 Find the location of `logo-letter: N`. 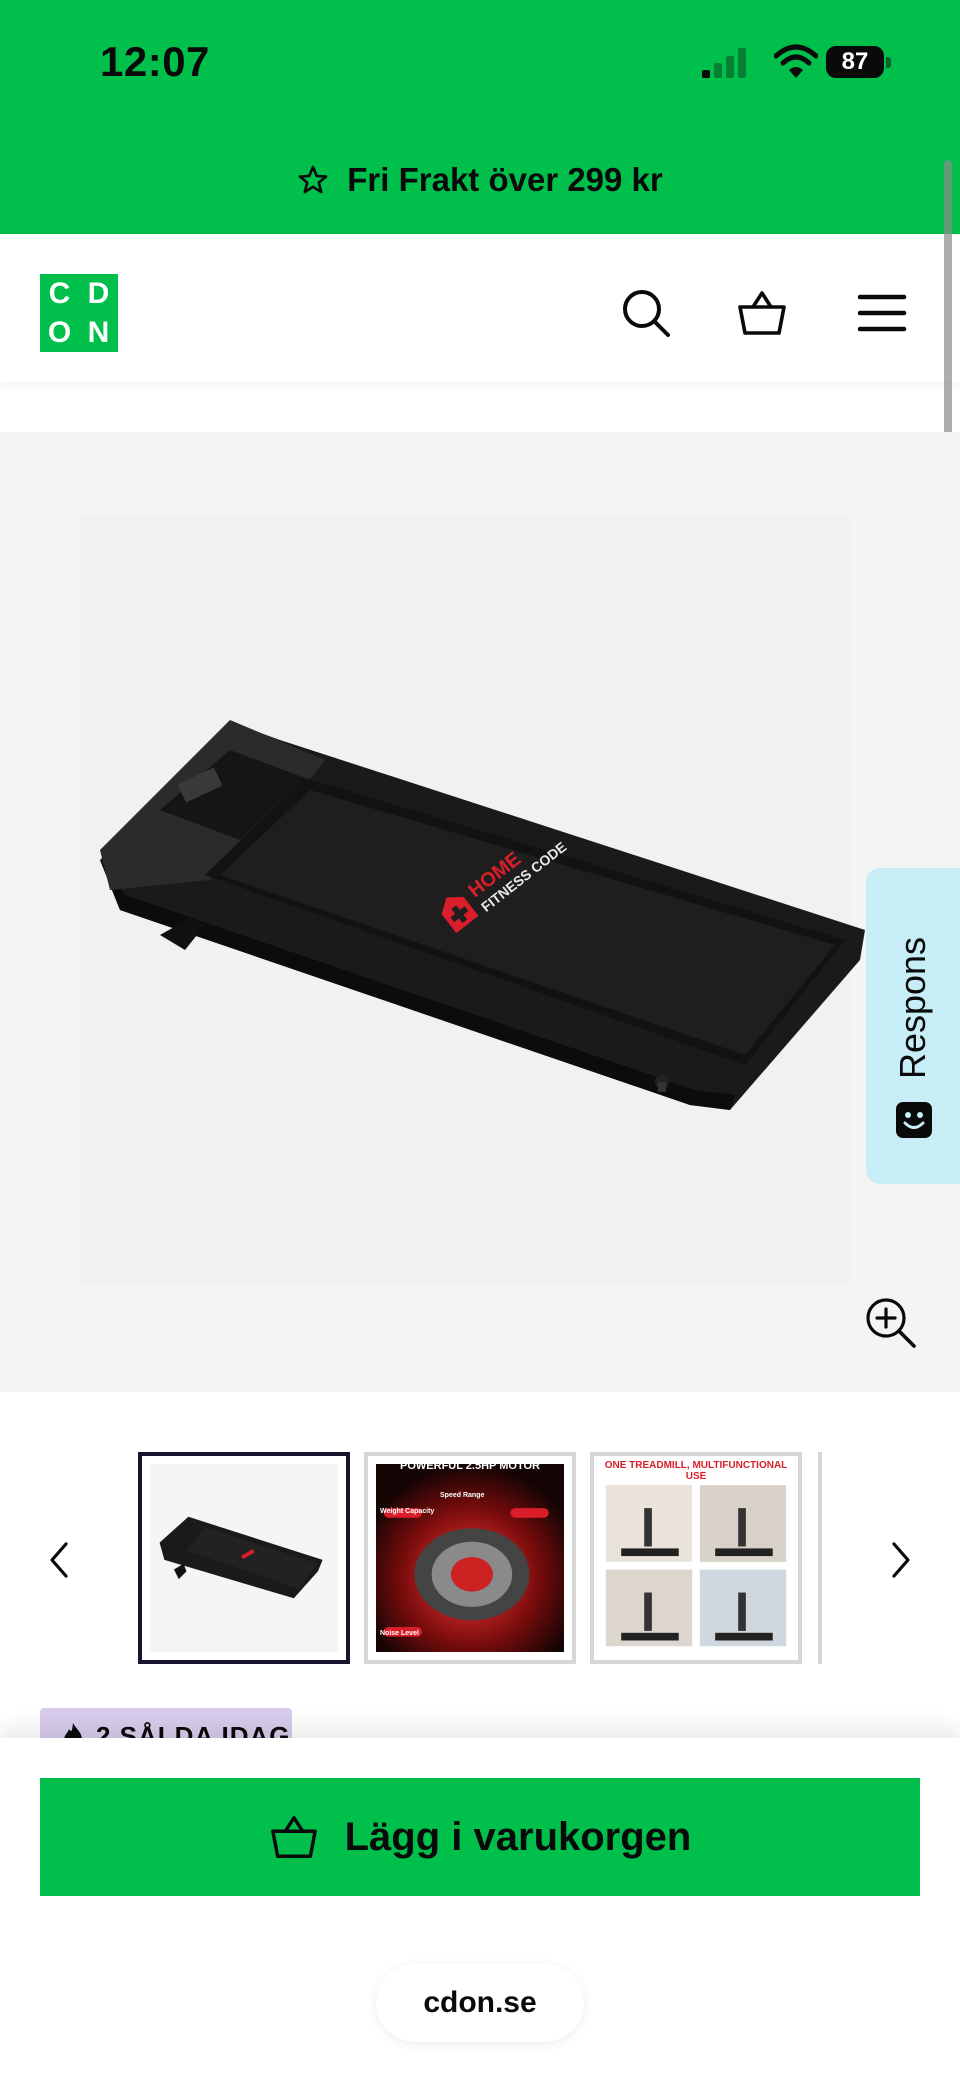

logo-letter: N is located at coordinates (98, 332).